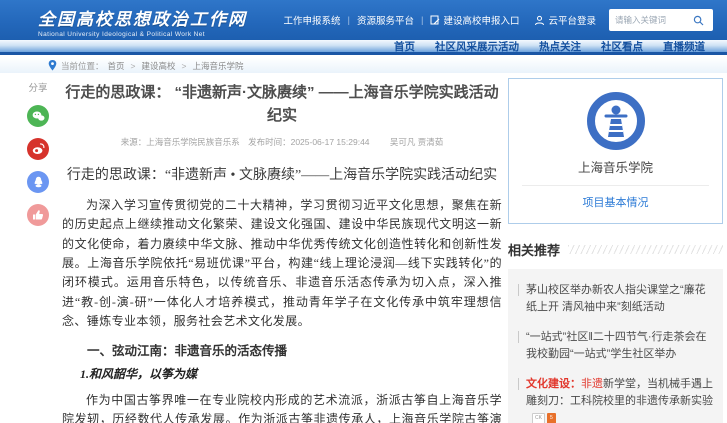 This screenshot has width=727, height=423. What do you see at coordinates (645, 249) in the screenshot?
I see `hatch-decoration` at bounding box center [645, 249].